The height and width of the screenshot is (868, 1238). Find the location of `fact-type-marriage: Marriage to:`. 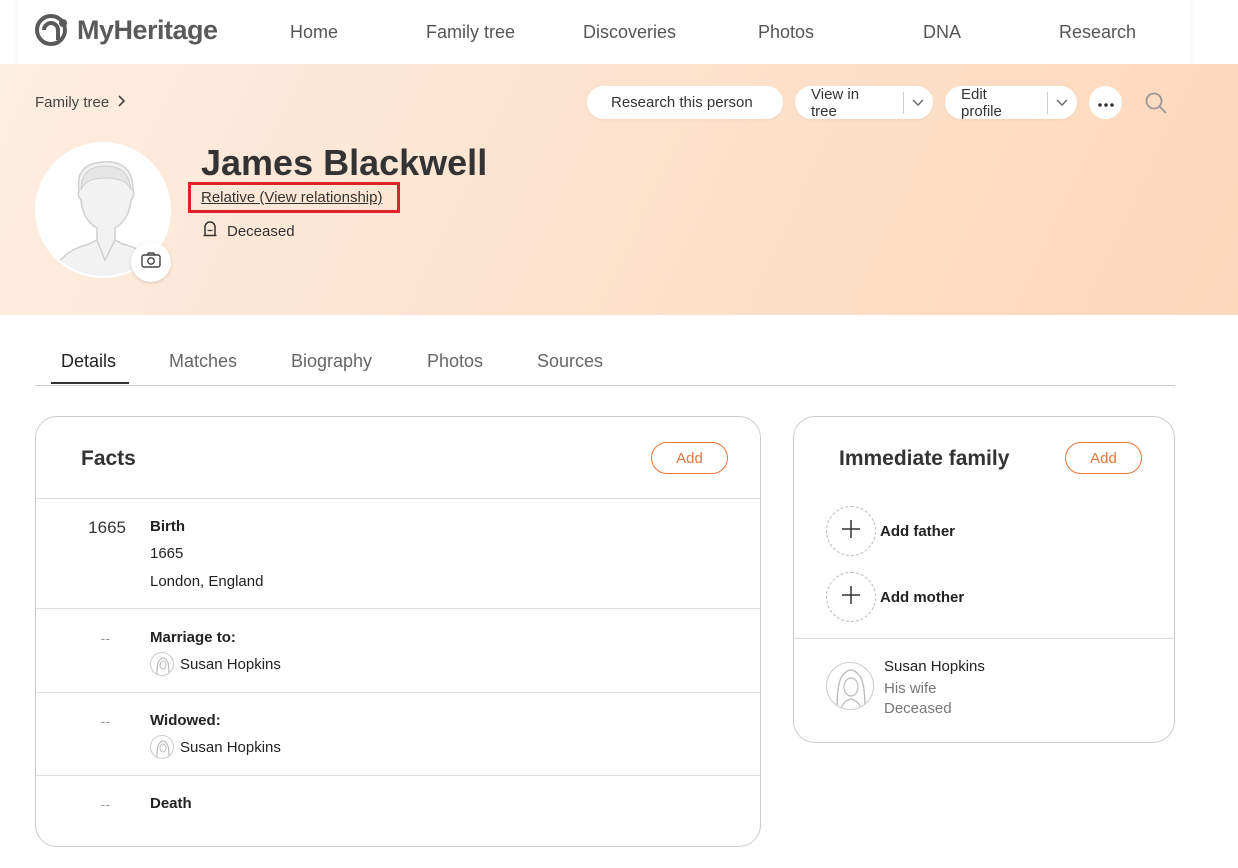

fact-type-marriage: Marriage to: is located at coordinates (193, 637).